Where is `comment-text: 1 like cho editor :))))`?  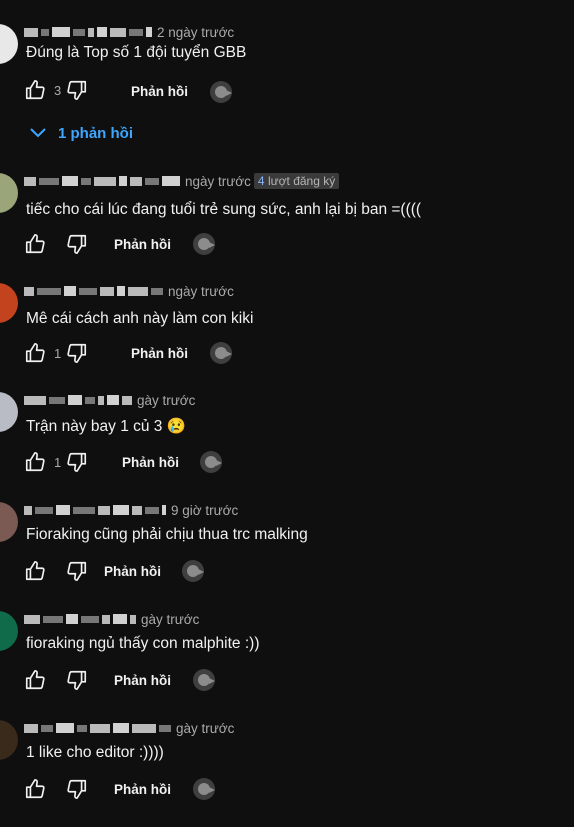
comment-text: 1 like cho editor :)))) is located at coordinates (95, 752).